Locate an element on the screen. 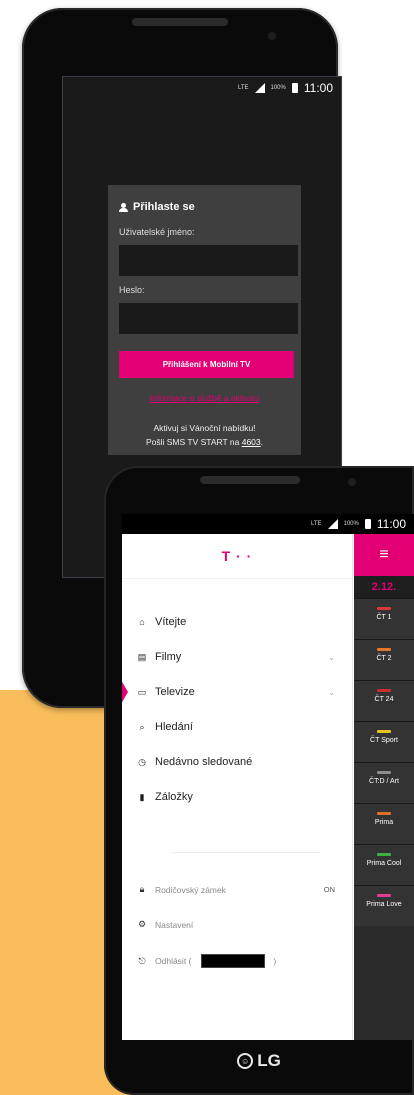  logout-suffix: ) is located at coordinates (275, 961).